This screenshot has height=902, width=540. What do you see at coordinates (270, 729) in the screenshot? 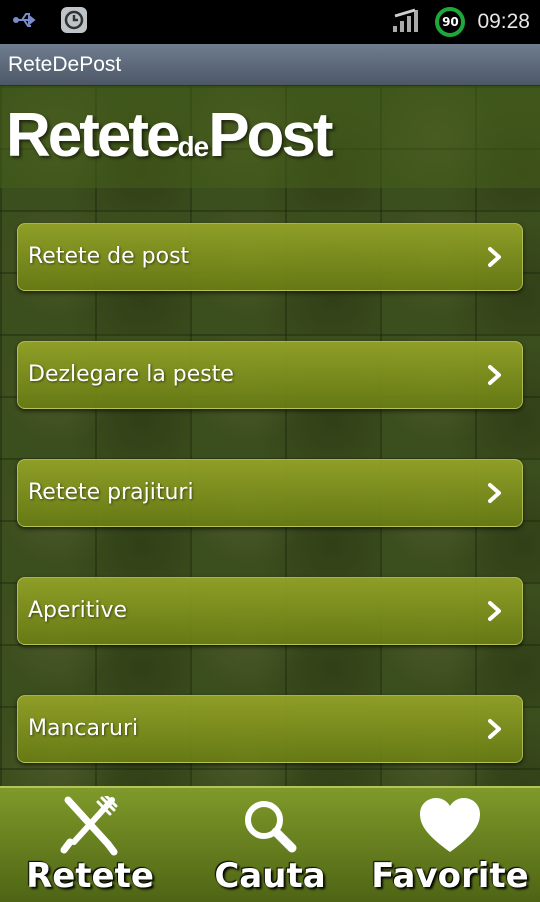
I see `menu-item-mancaruri: Mancaruri` at bounding box center [270, 729].